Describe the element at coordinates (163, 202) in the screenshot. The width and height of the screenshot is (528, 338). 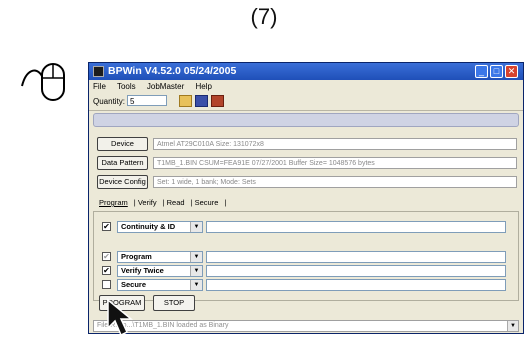
I see `operation-tabs: Program | Verify | Read | Secure |` at that location.